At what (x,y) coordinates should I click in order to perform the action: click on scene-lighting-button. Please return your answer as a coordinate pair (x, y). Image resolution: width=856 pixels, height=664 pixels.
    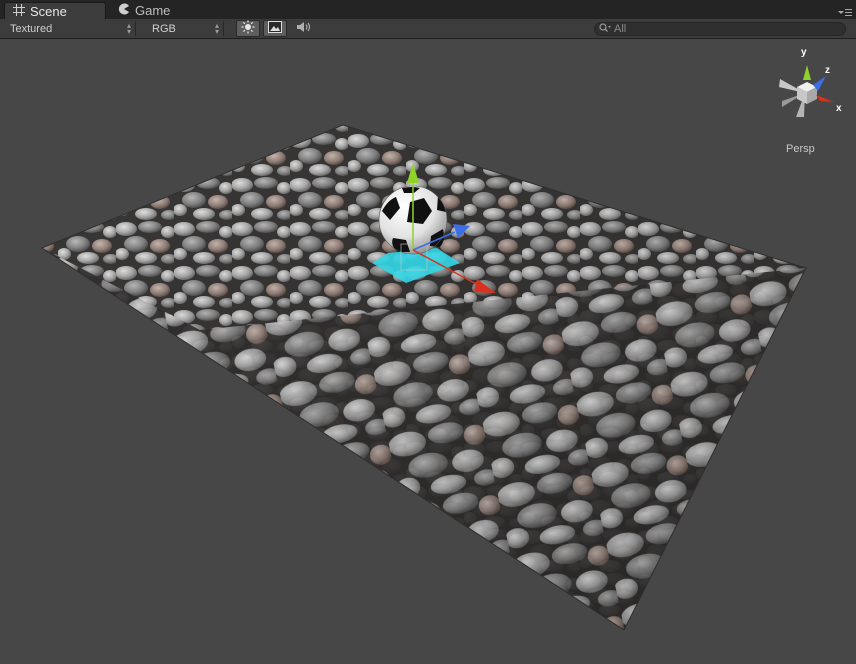
    Looking at the image, I should click on (248, 28).